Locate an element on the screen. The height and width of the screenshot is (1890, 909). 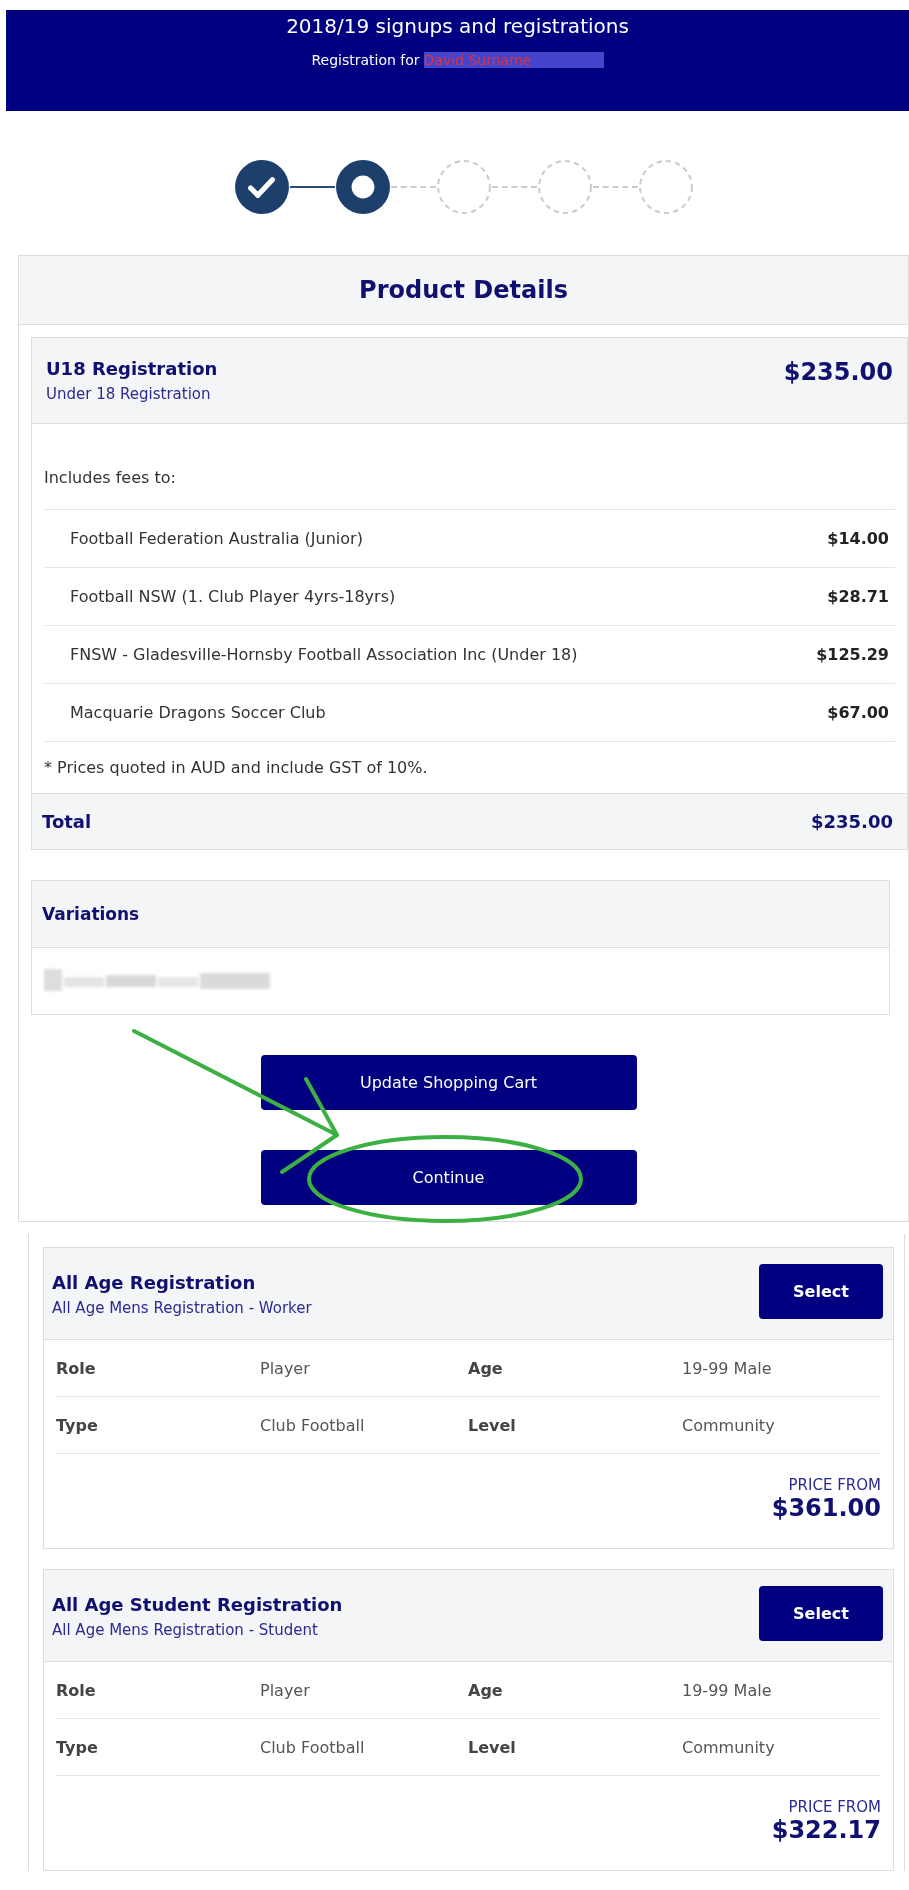
fee-label: FNSW - Gladesville-Hornsby Football Association Inc (Under 18) is located at coordinates (324, 654).